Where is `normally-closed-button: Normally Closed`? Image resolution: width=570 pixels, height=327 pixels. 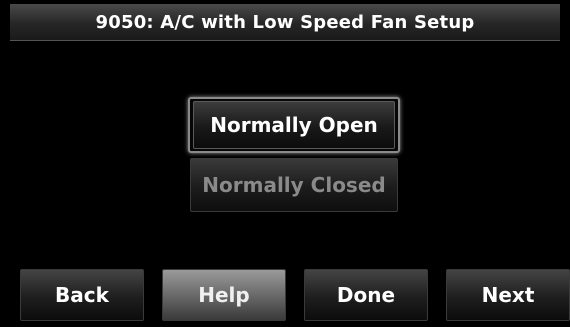
normally-closed-button: Normally Closed is located at coordinates (294, 185).